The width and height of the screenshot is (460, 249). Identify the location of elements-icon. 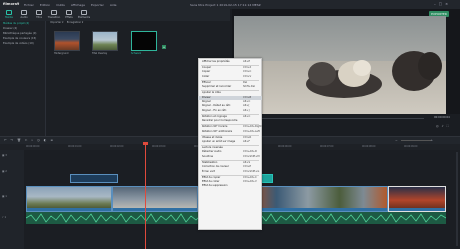
(84, 12).